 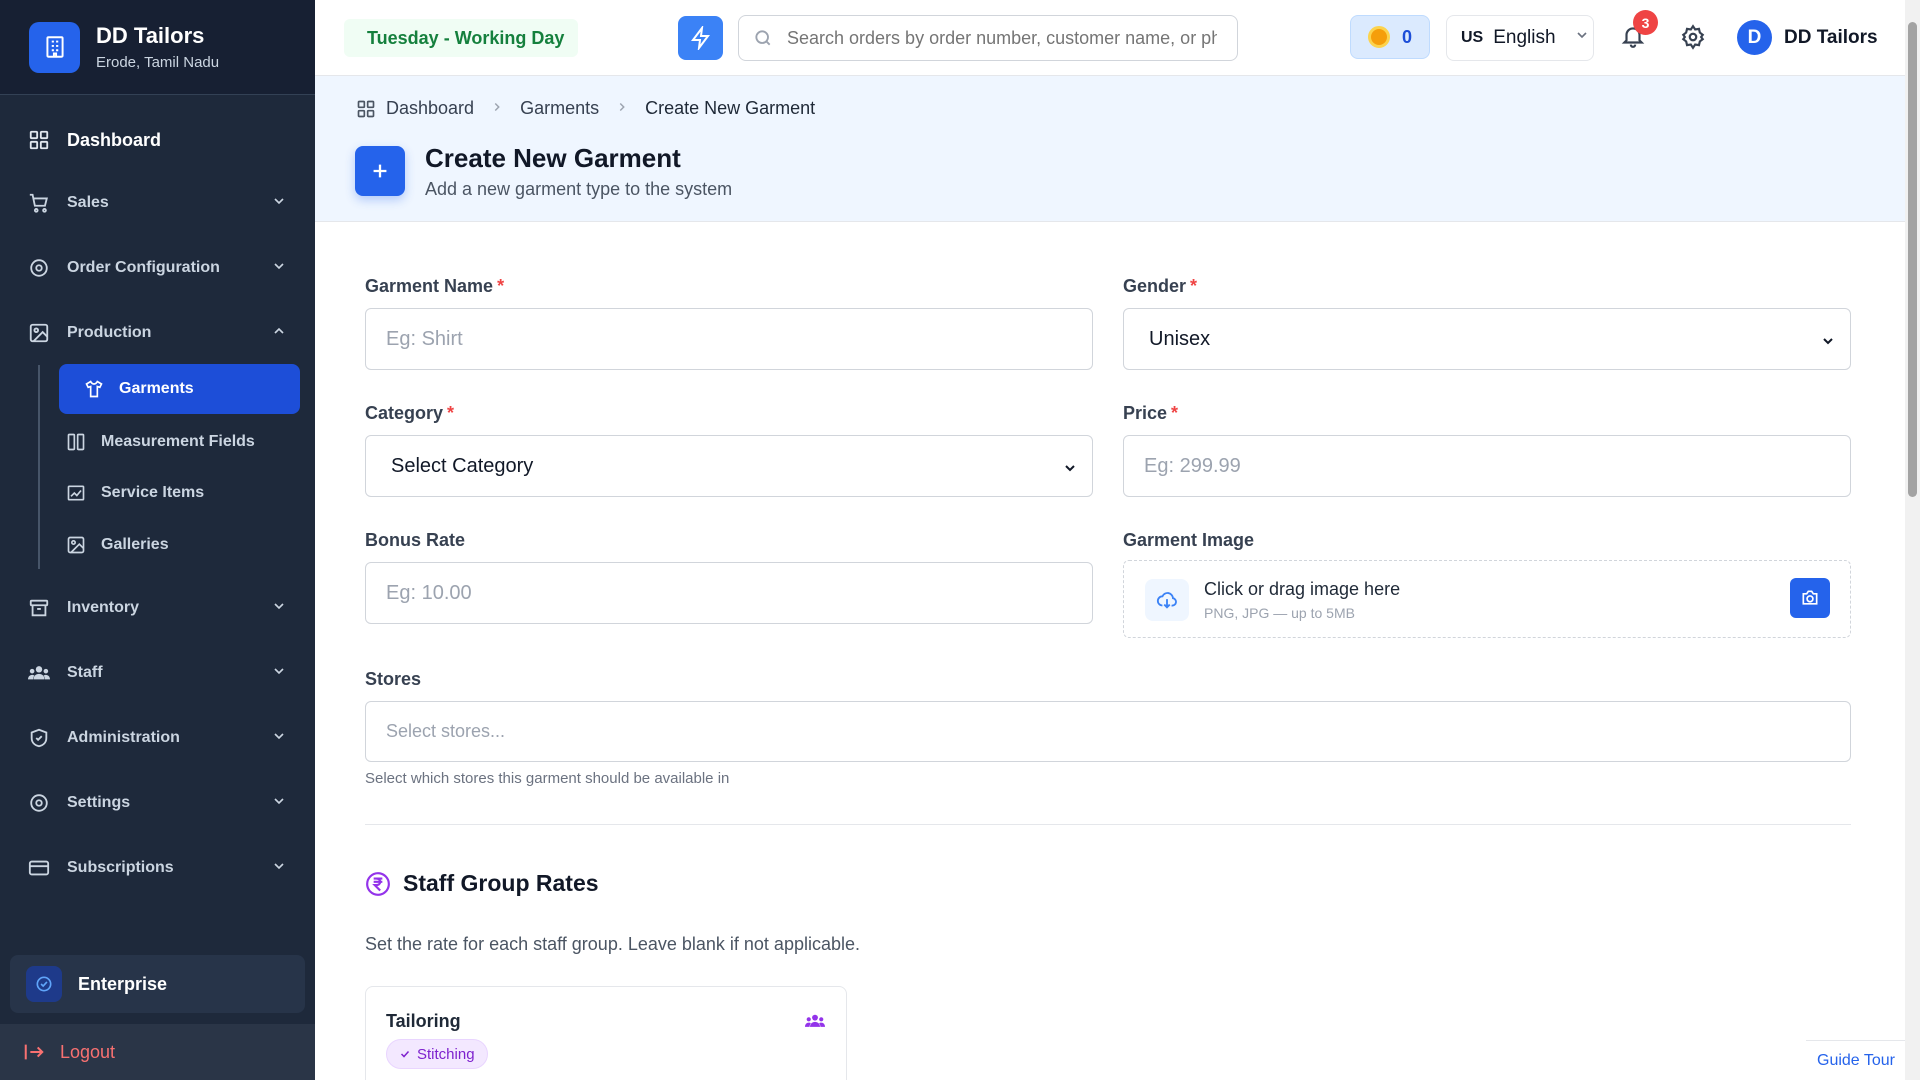 What do you see at coordinates (1645, 22) in the screenshot?
I see `notification-count-badge: 3` at bounding box center [1645, 22].